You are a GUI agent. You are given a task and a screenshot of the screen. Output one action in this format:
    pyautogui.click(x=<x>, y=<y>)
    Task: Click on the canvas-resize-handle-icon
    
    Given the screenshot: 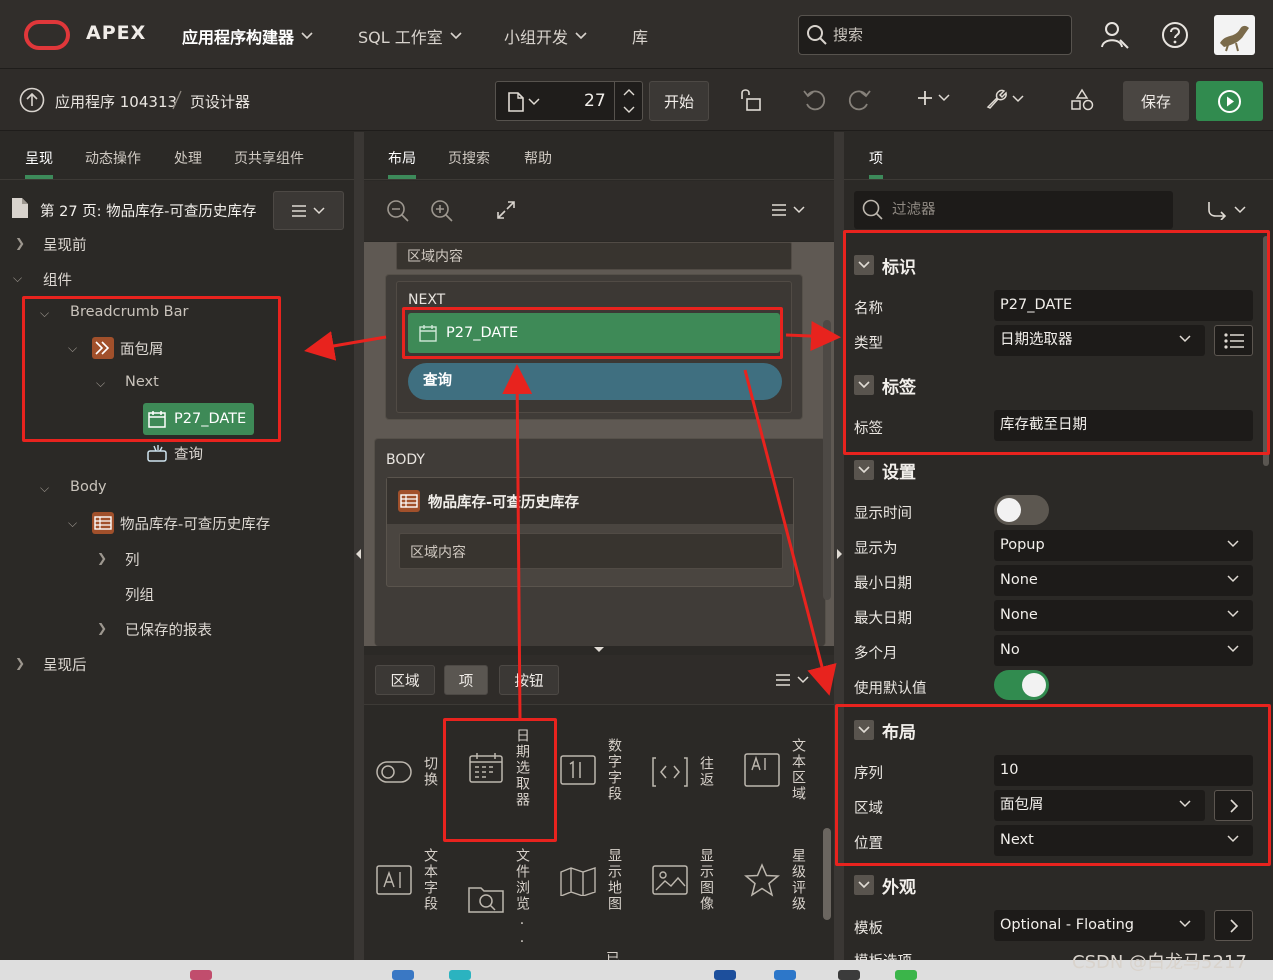 What is the action you would take?
    pyautogui.click(x=599, y=650)
    